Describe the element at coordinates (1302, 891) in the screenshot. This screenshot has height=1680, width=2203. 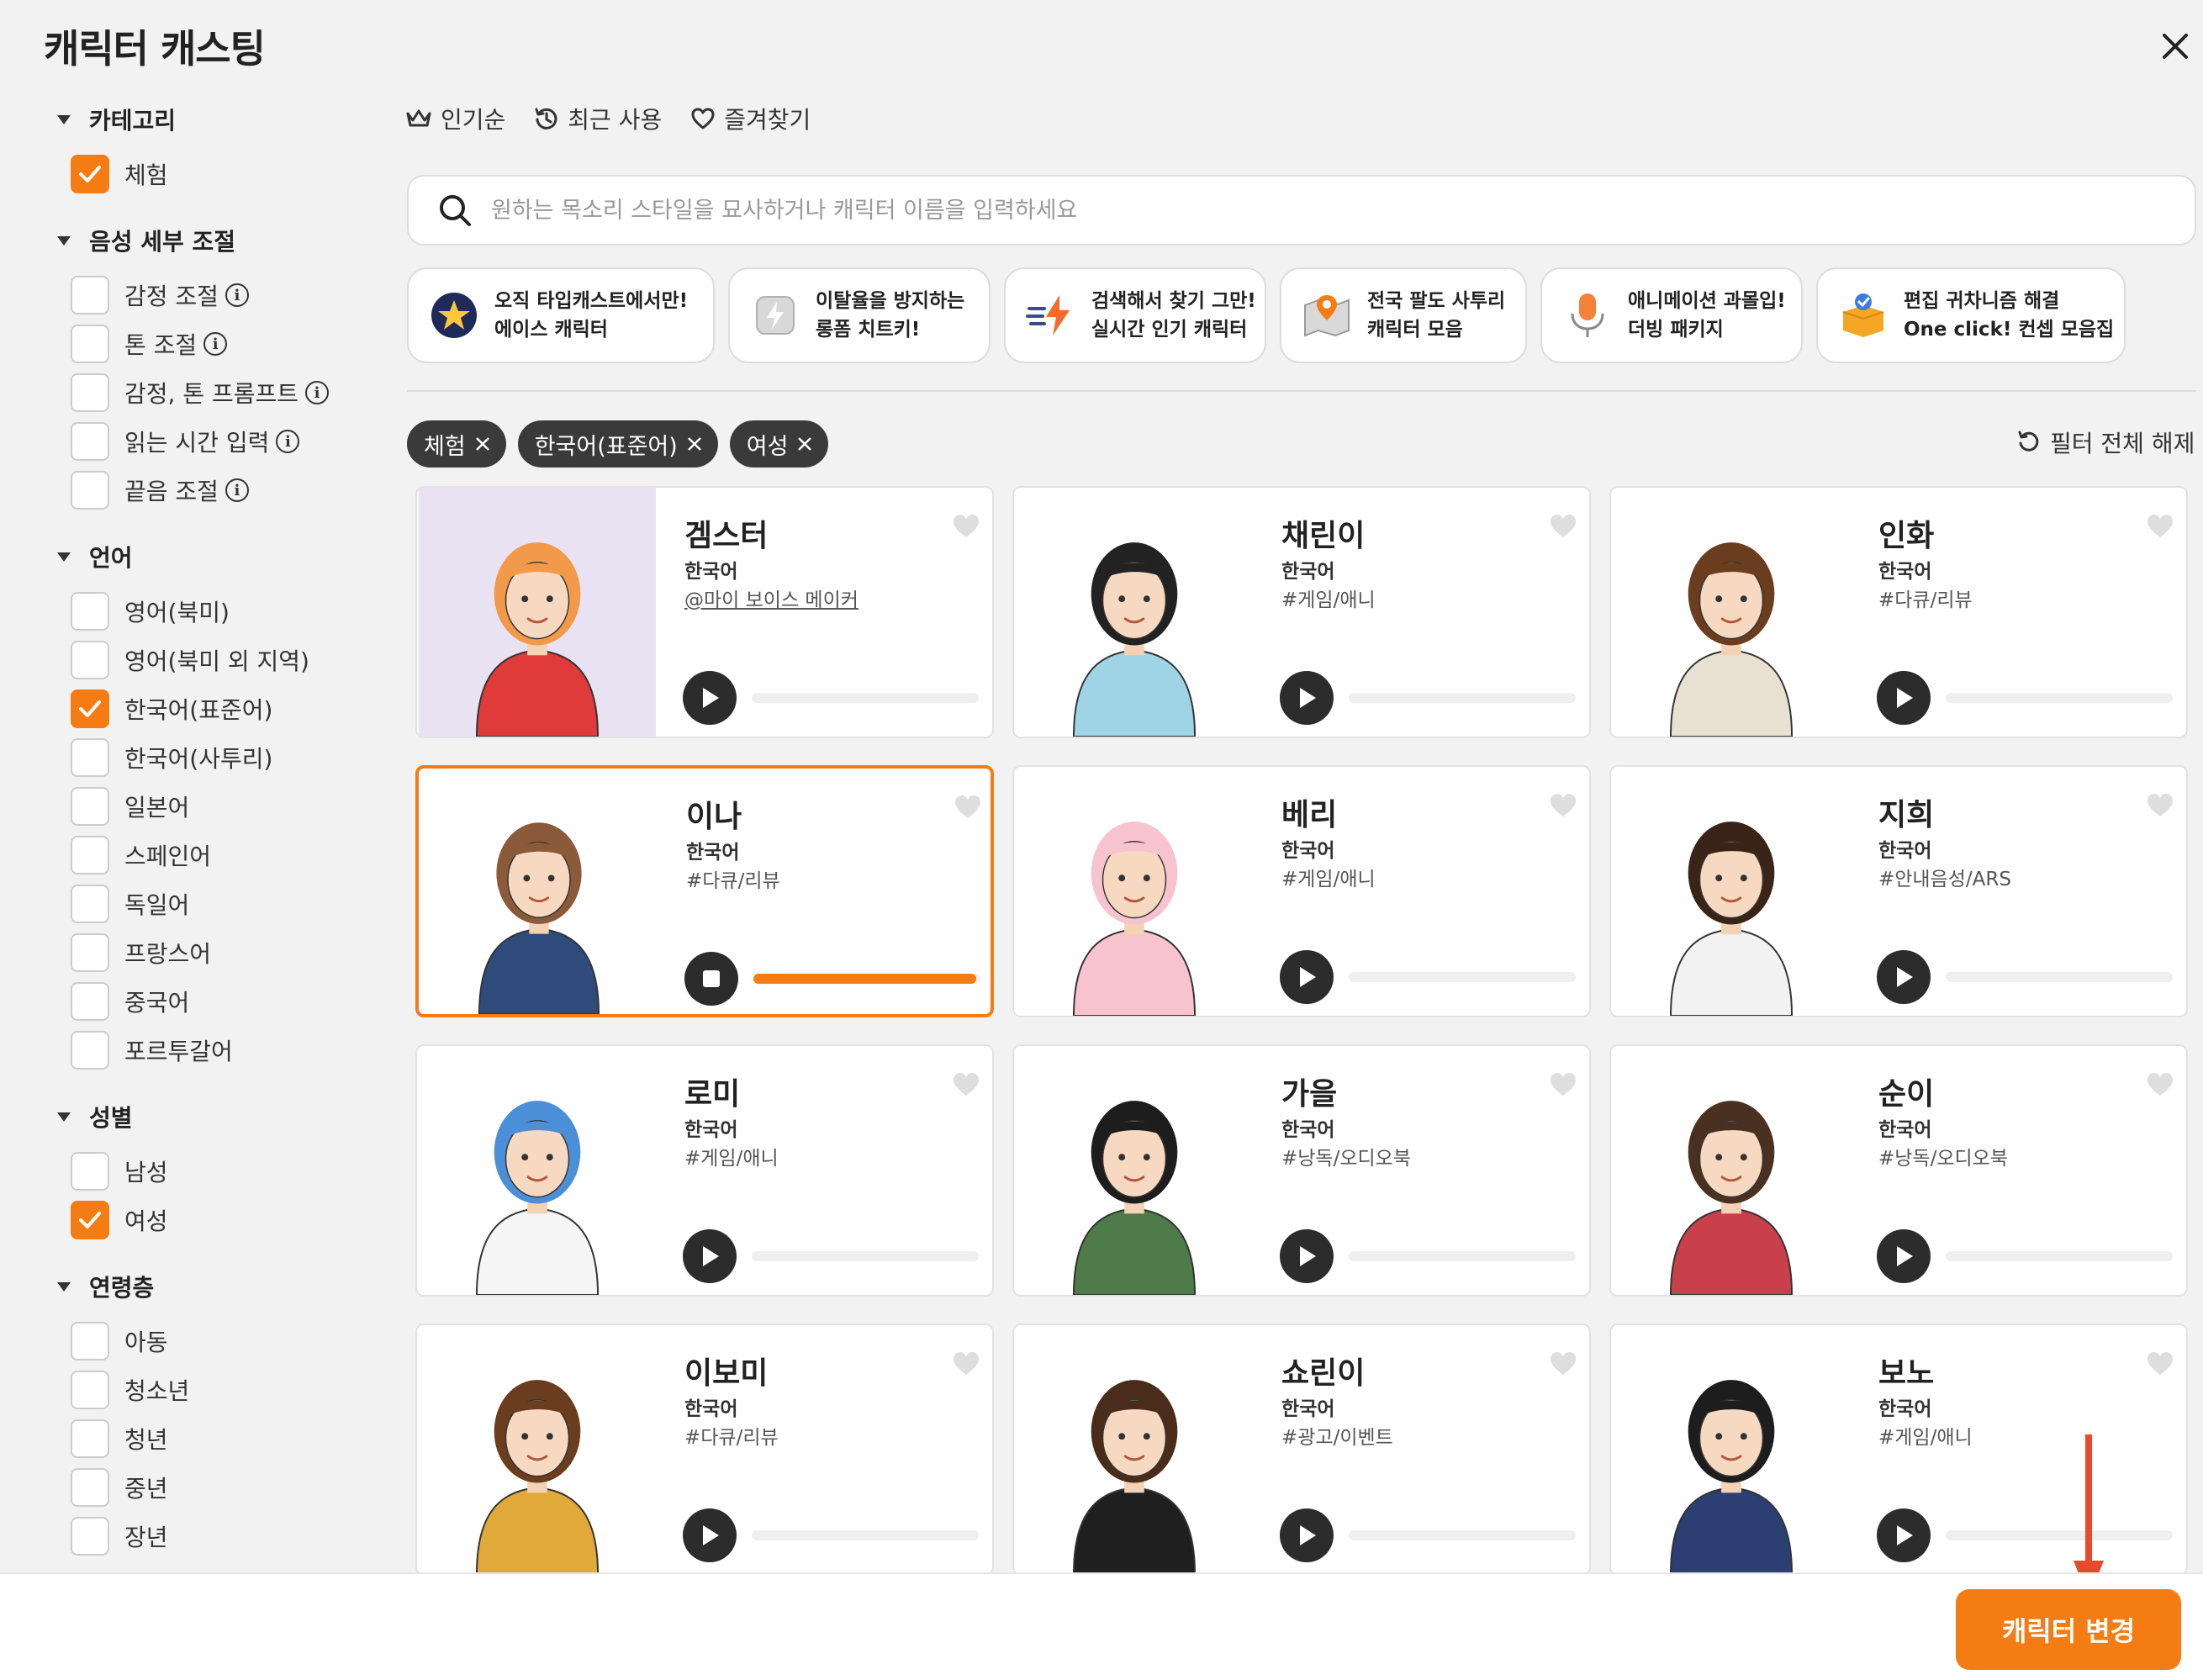
I see `character-card: 베리 한국어 #게임/애니` at that location.